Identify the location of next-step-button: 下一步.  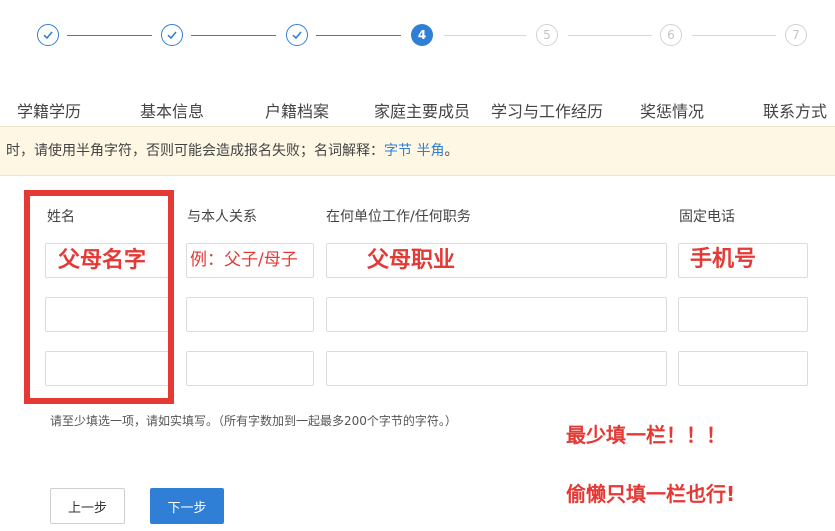
(187, 506).